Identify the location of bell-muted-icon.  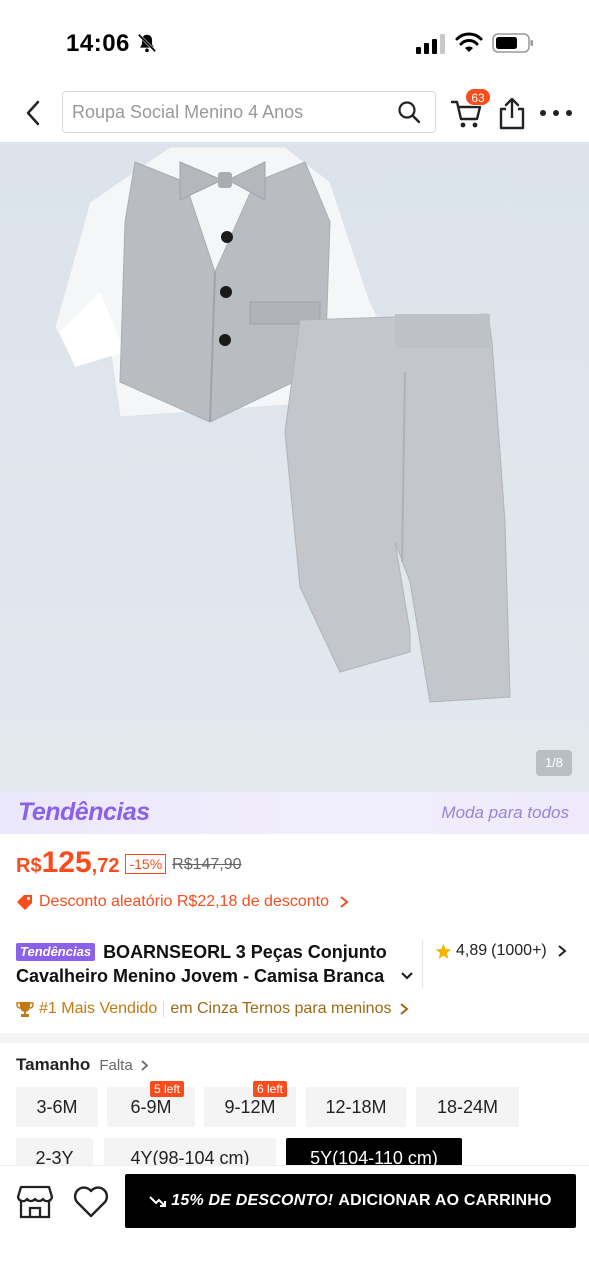
(147, 43).